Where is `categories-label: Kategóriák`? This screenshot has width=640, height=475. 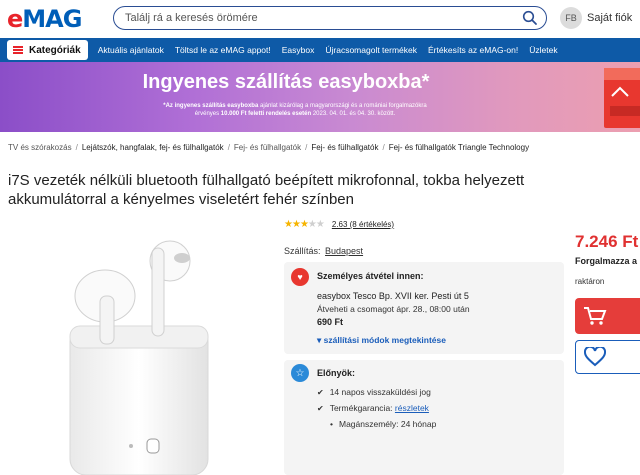 categories-label: Kategóriák is located at coordinates (55, 50).